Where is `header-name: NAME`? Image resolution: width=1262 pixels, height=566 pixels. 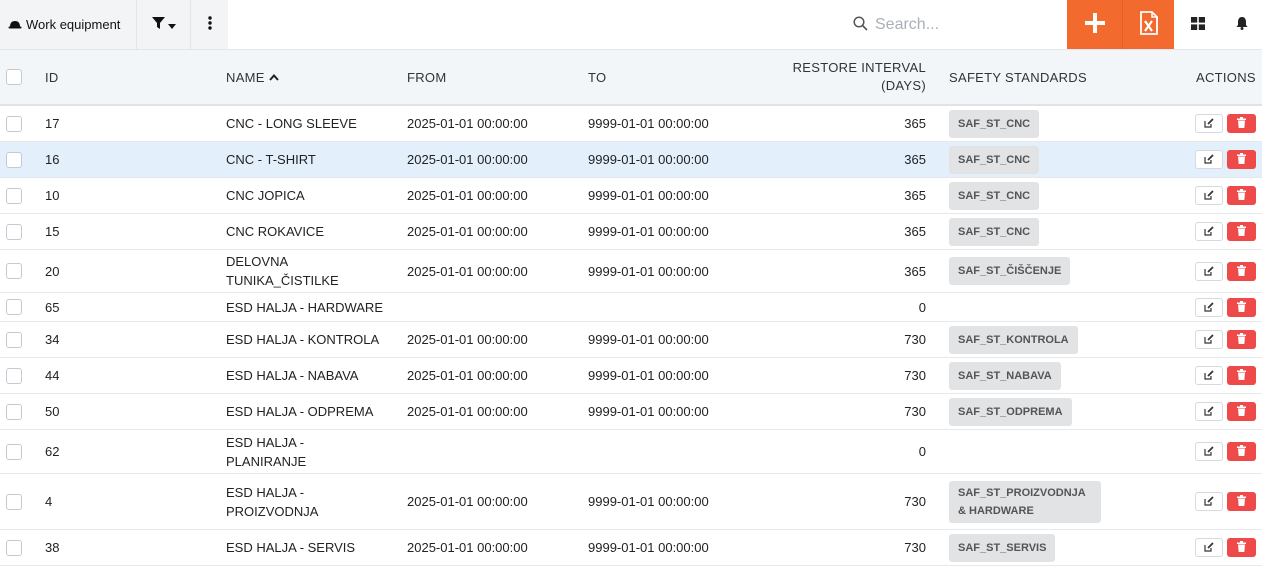
header-name: NAME is located at coordinates (311, 77).